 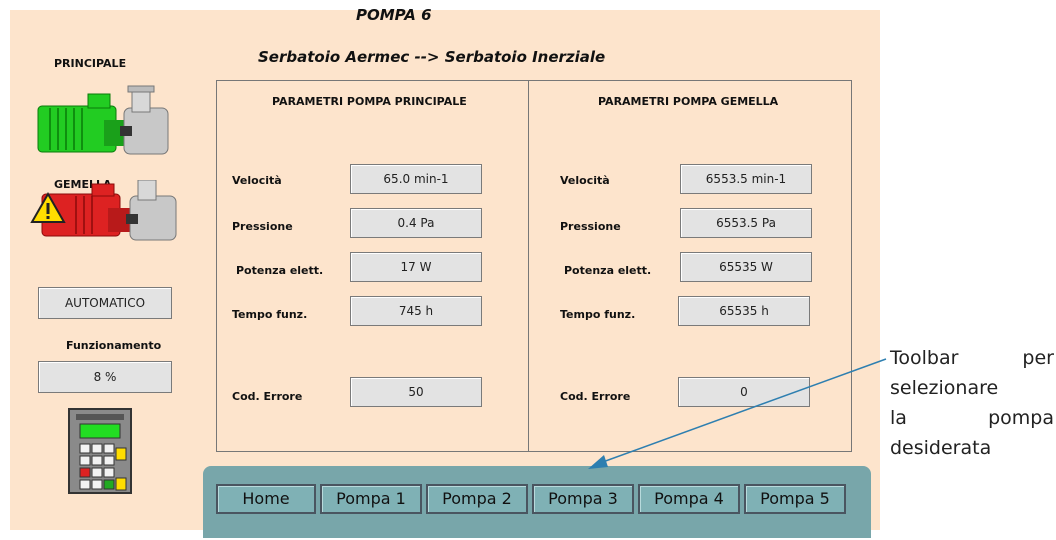 I want to click on toolbar-pompa-4-button: Pompa 4, so click(x=689, y=499).